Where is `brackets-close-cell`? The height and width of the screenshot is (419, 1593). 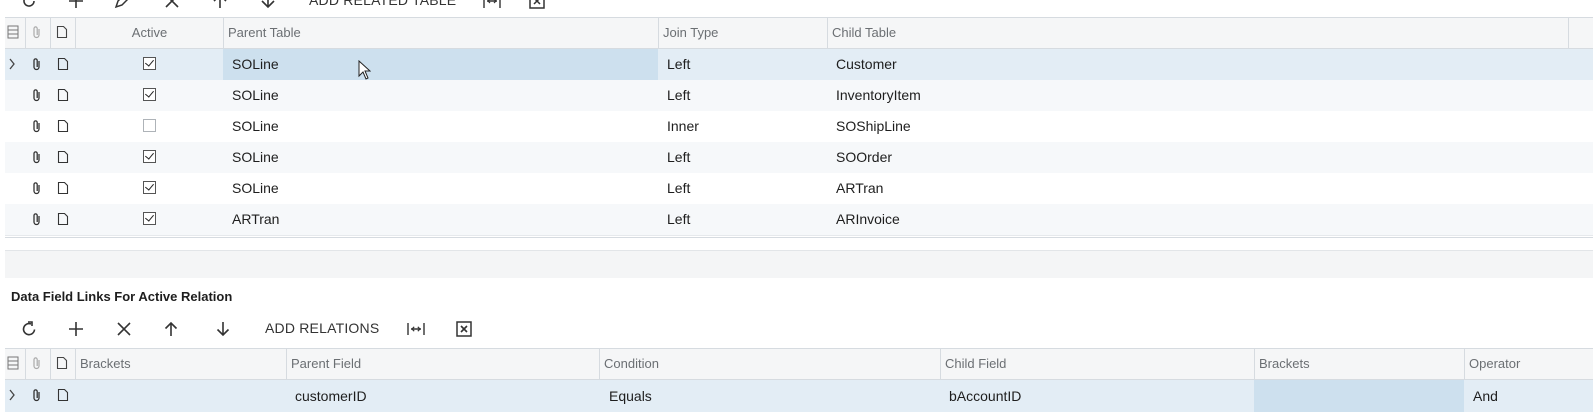
brackets-close-cell is located at coordinates (1359, 396).